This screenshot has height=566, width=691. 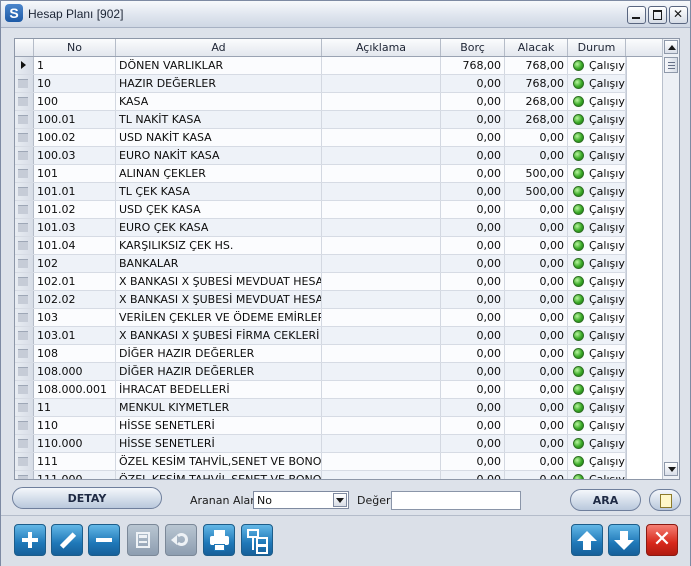 What do you see at coordinates (338, 66) in the screenshot?
I see `table-row: 1DÖNEN VARLIKLAR 768,00768,00 Çalışıyo` at bounding box center [338, 66].